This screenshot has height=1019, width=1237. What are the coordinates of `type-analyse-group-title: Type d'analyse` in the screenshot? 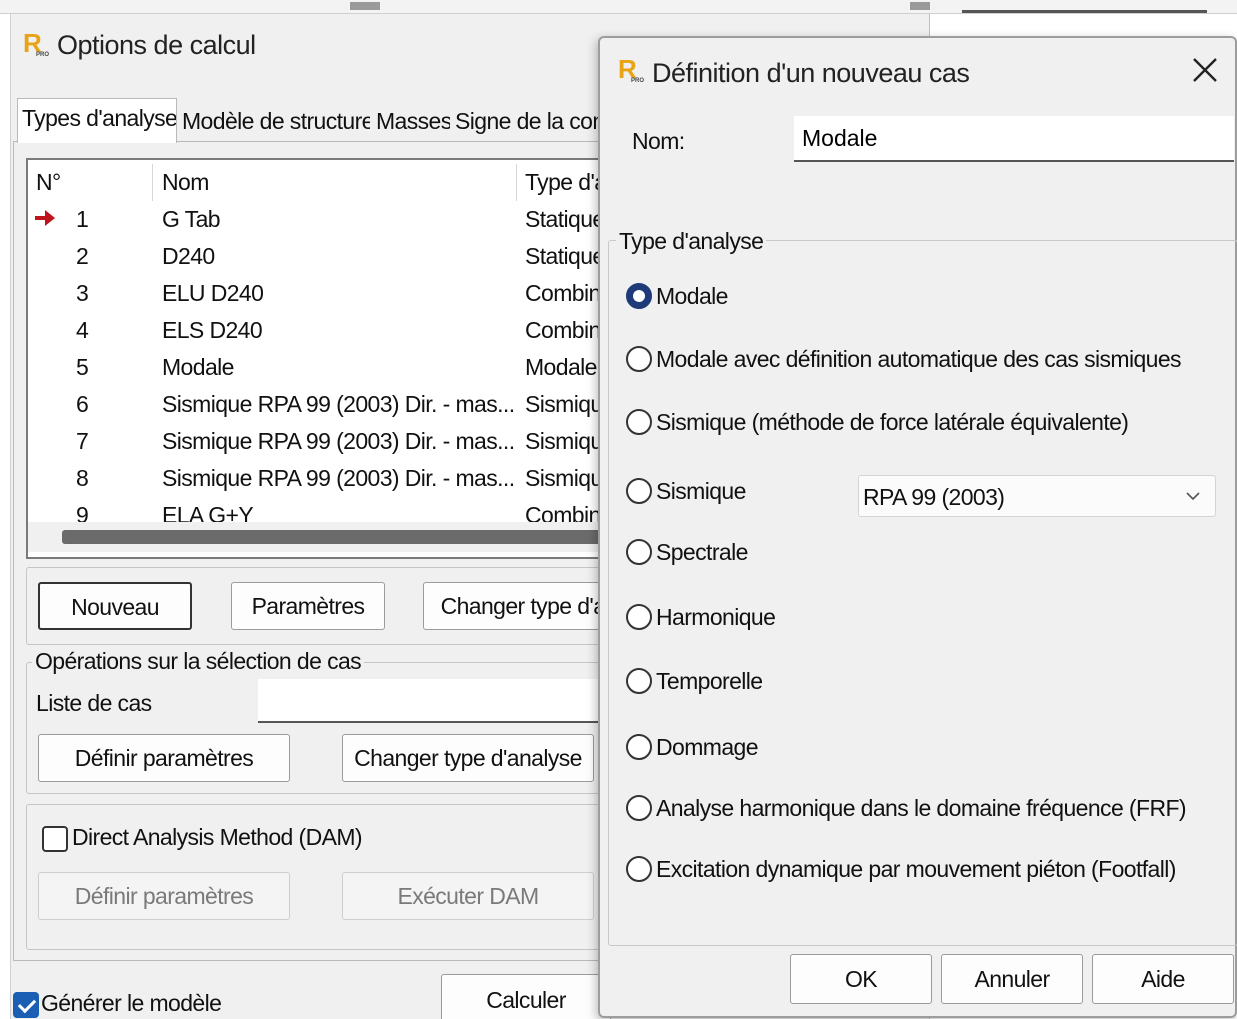 It's located at (691, 241).